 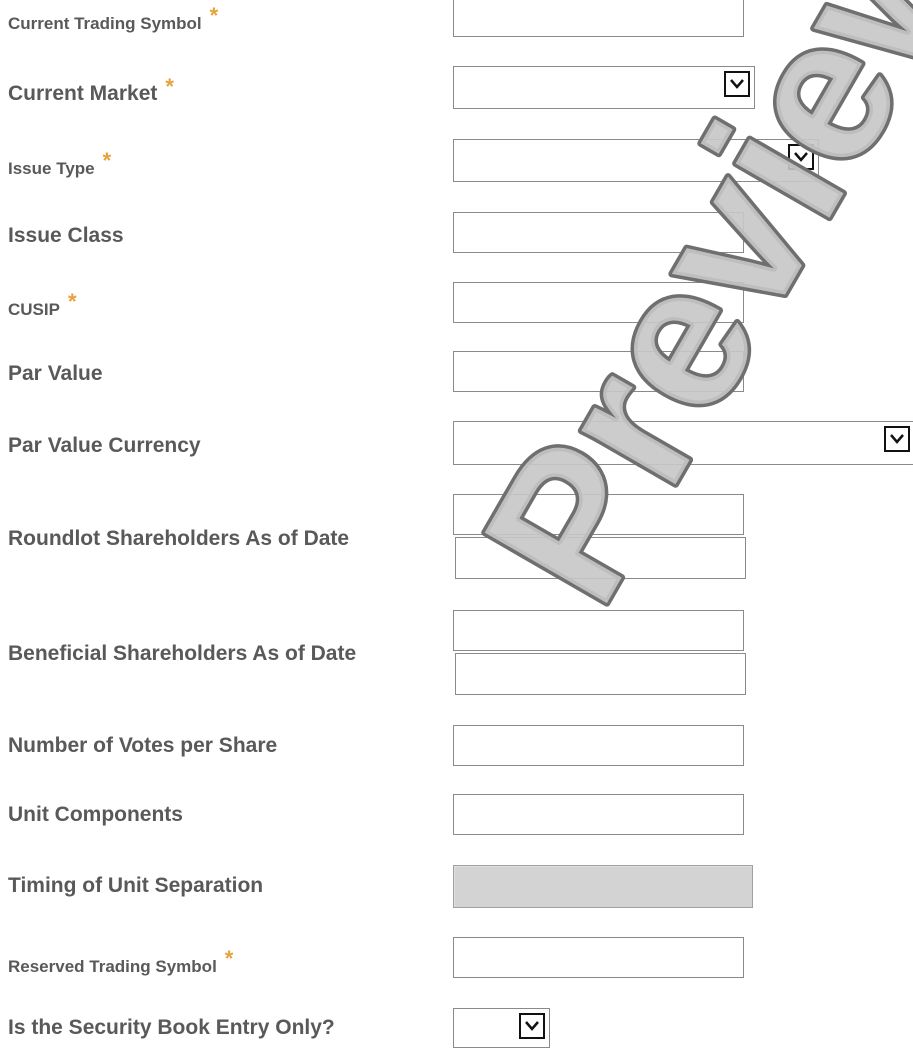 I want to click on current-market-select, so click(x=604, y=87).